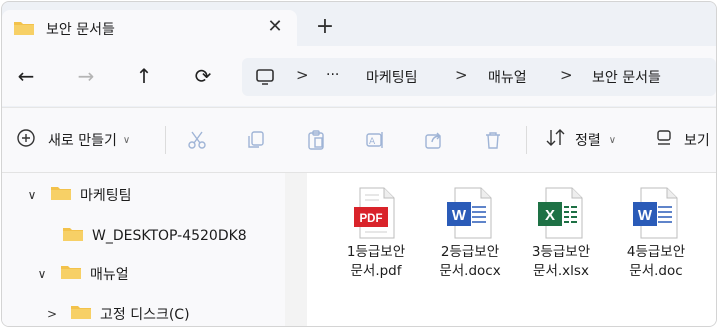 This screenshot has height=327, width=717. I want to click on file-name-line2: 문서.docx, so click(470, 271).